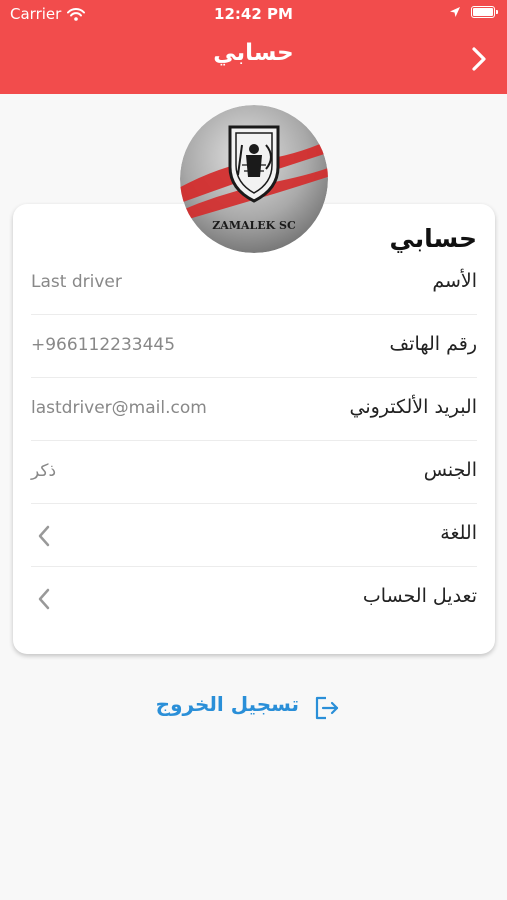  Describe the element at coordinates (254, 535) in the screenshot. I see `row-language: اللغة` at that location.